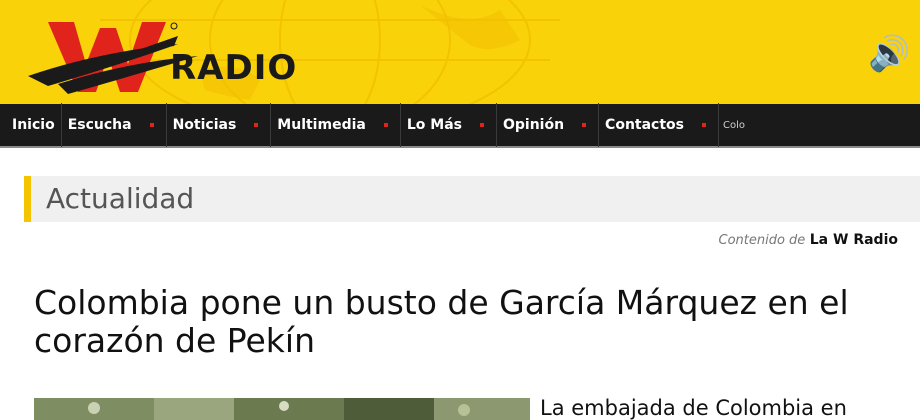 This screenshot has width=920, height=420. Describe the element at coordinates (33, 125) in the screenshot. I see `nav-label-inicio: Inicio` at that location.